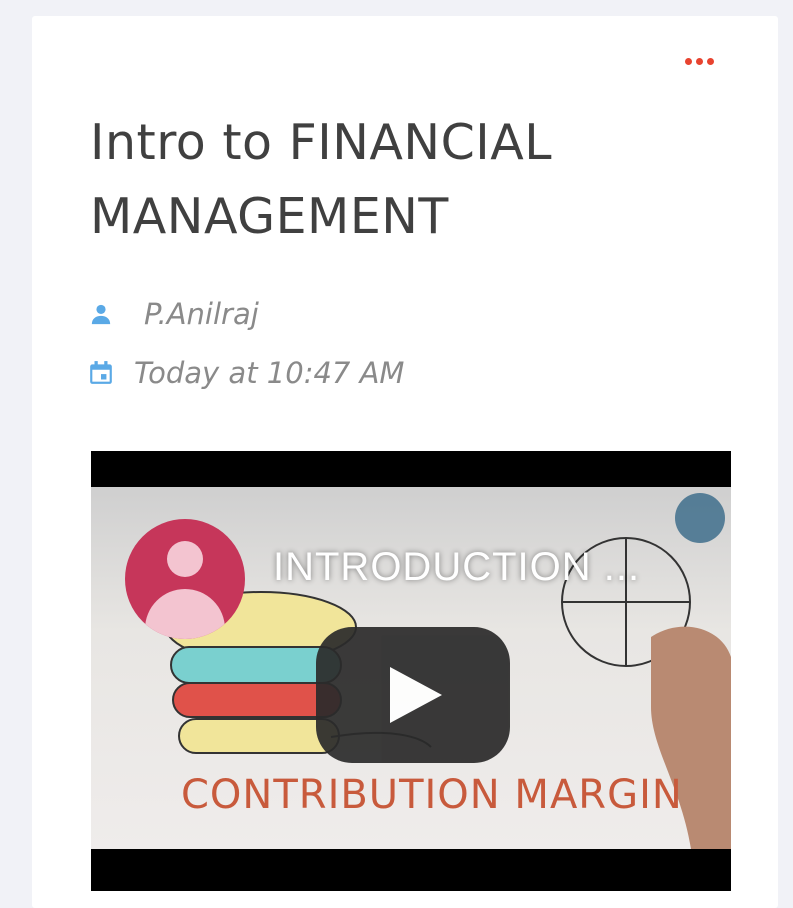  Describe the element at coordinates (101, 314) in the screenshot. I see `person-icon` at that location.